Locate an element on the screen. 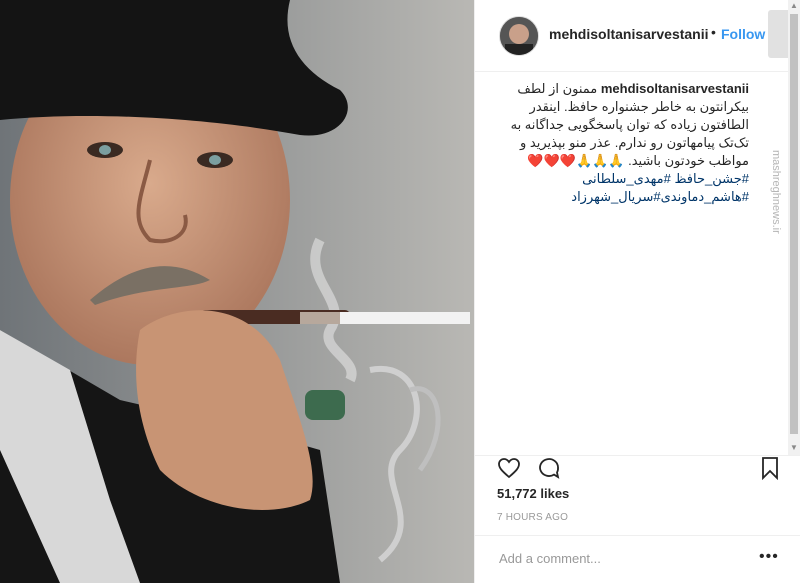 This screenshot has height=583, width=800. like-count: 51,772 likes is located at coordinates (533, 493).